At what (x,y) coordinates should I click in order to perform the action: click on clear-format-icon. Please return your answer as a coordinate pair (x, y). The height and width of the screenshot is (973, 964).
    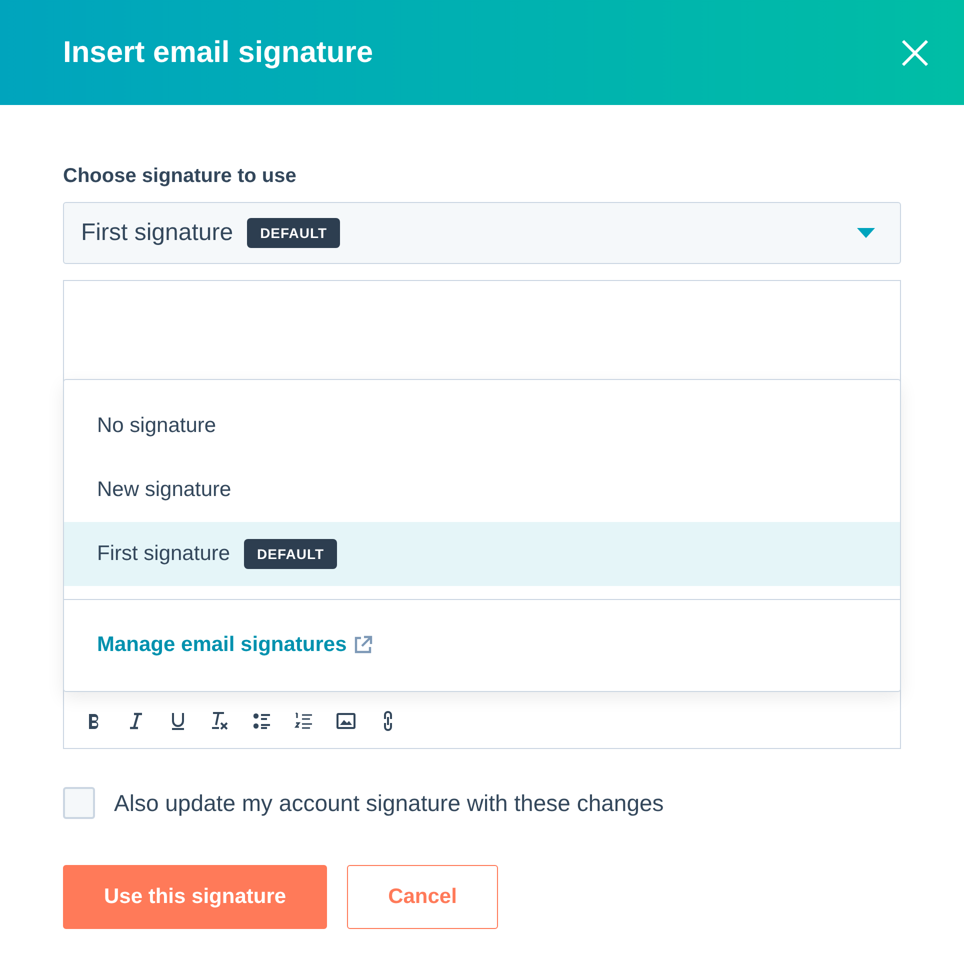
    Looking at the image, I should click on (220, 721).